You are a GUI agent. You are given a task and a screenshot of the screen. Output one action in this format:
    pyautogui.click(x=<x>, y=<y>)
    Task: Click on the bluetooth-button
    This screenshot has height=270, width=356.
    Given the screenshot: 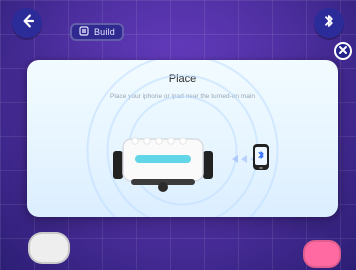 What is the action you would take?
    pyautogui.click(x=329, y=23)
    